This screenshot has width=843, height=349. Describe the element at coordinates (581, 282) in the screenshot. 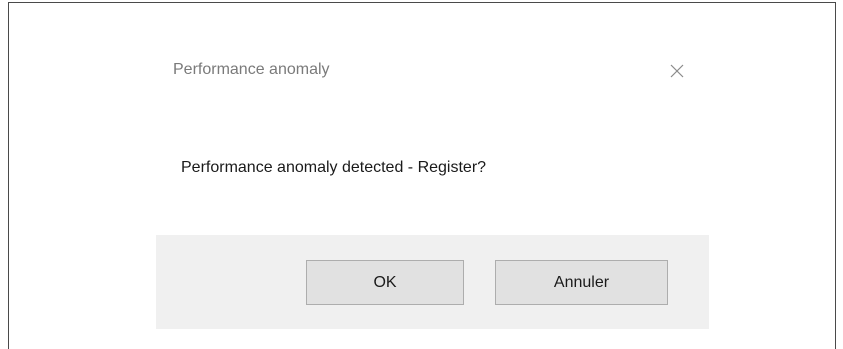

I see `cancel-button: Annuler` at that location.